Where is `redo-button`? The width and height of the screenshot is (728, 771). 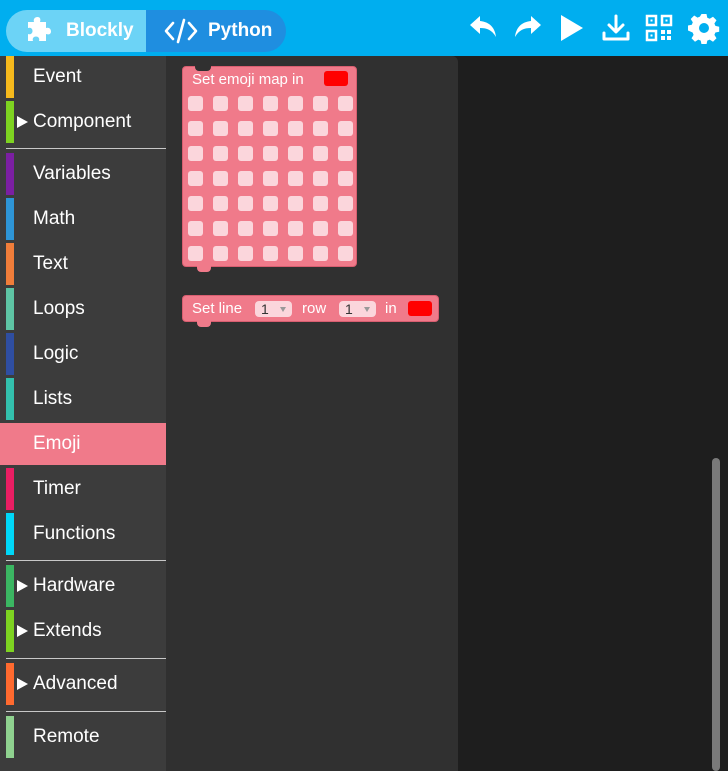 redo-button is located at coordinates (527, 28).